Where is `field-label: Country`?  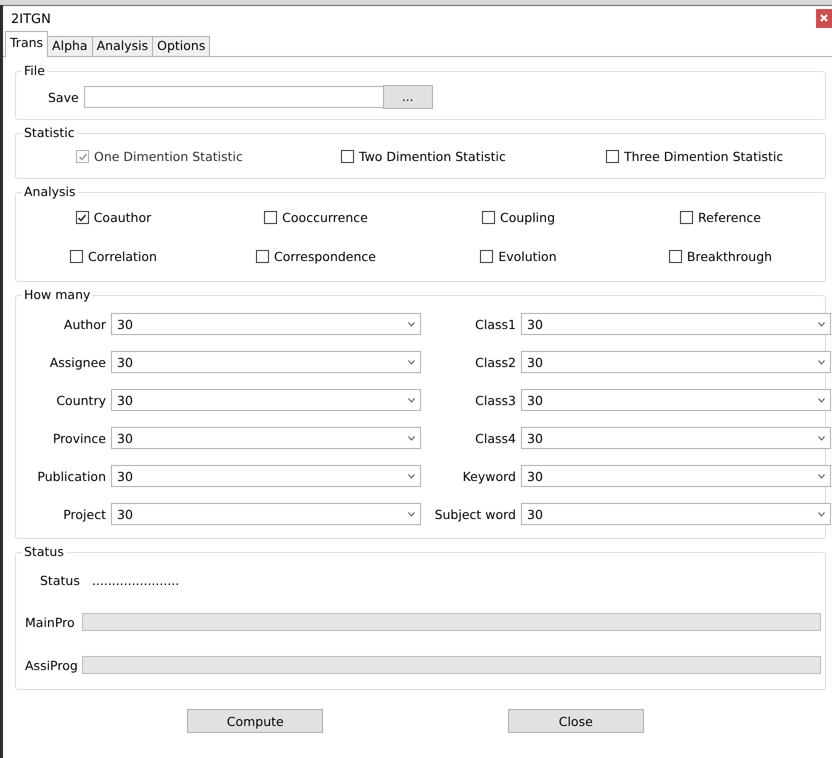
field-label: Country is located at coordinates (80, 400).